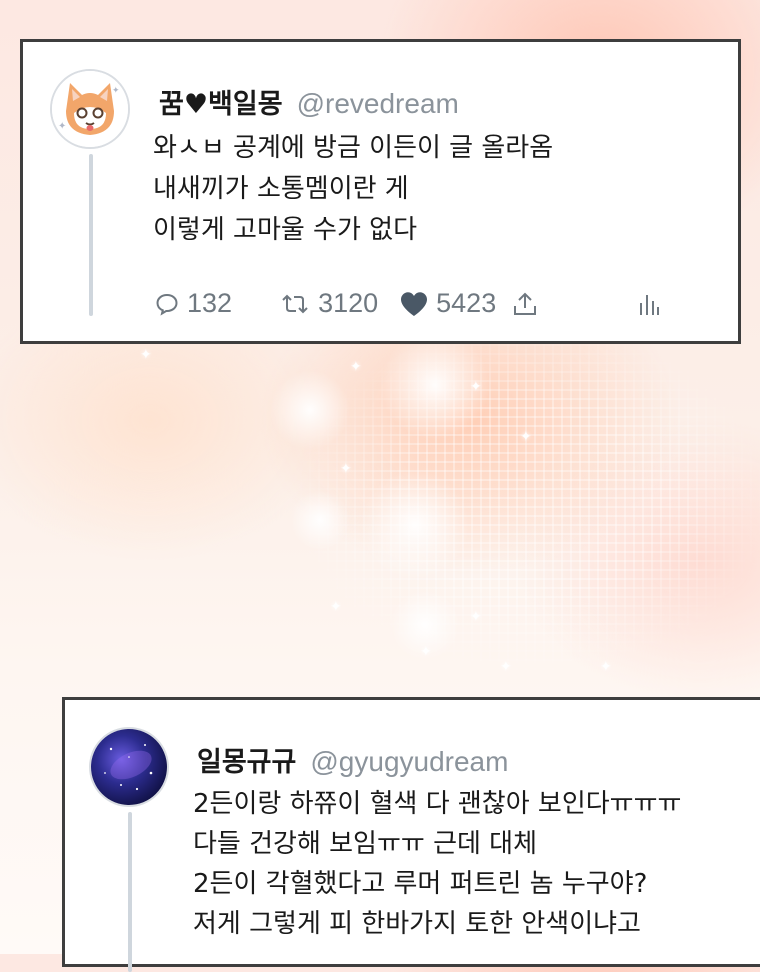 Image resolution: width=760 pixels, height=972 pixels. I want to click on retweet-count: 3120, so click(348, 303).